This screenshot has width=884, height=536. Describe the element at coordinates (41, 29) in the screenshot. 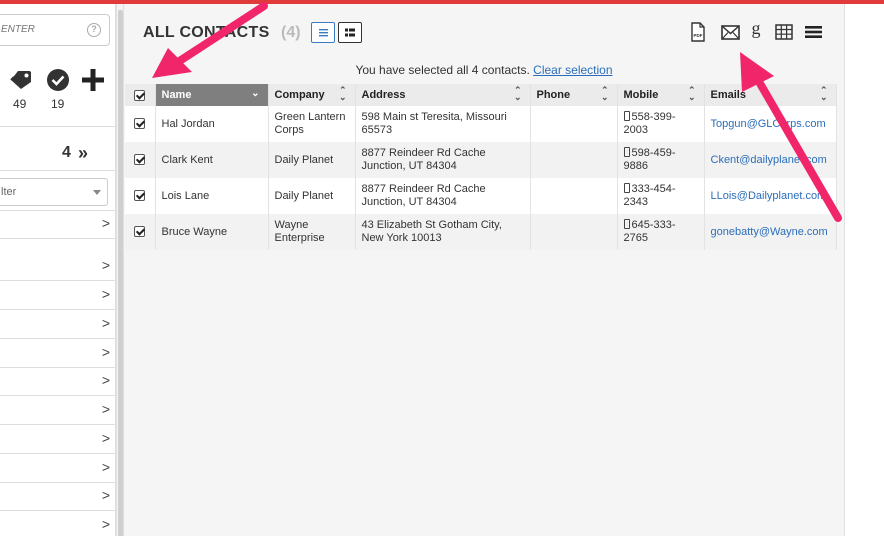

I see `search-input` at that location.